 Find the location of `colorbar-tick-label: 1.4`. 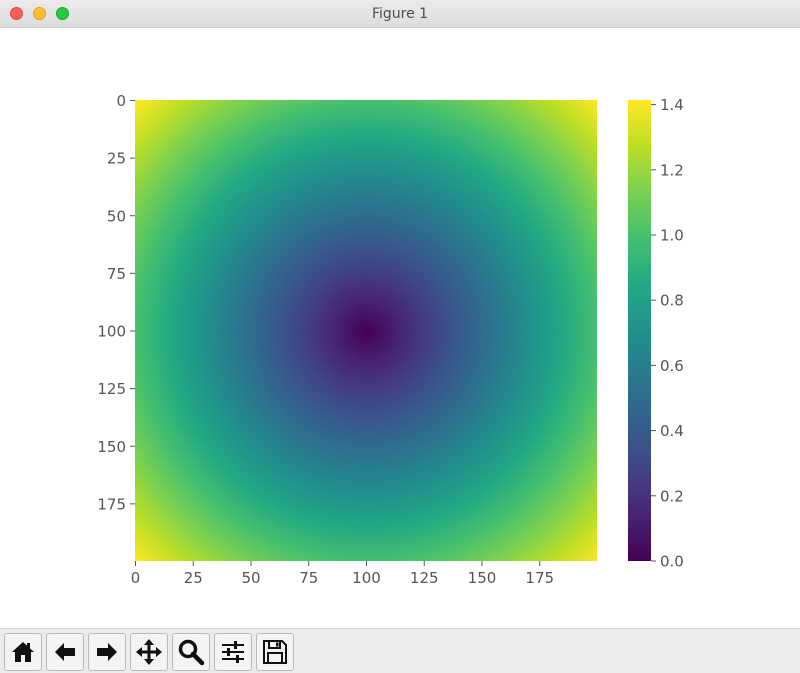

colorbar-tick-label: 1.4 is located at coordinates (672, 105).